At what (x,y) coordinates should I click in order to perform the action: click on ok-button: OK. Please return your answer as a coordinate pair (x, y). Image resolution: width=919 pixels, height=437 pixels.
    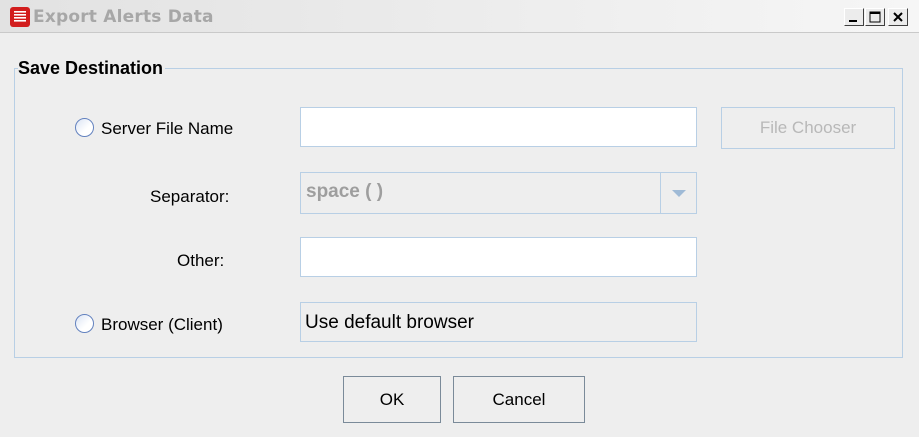
    Looking at the image, I should click on (392, 399).